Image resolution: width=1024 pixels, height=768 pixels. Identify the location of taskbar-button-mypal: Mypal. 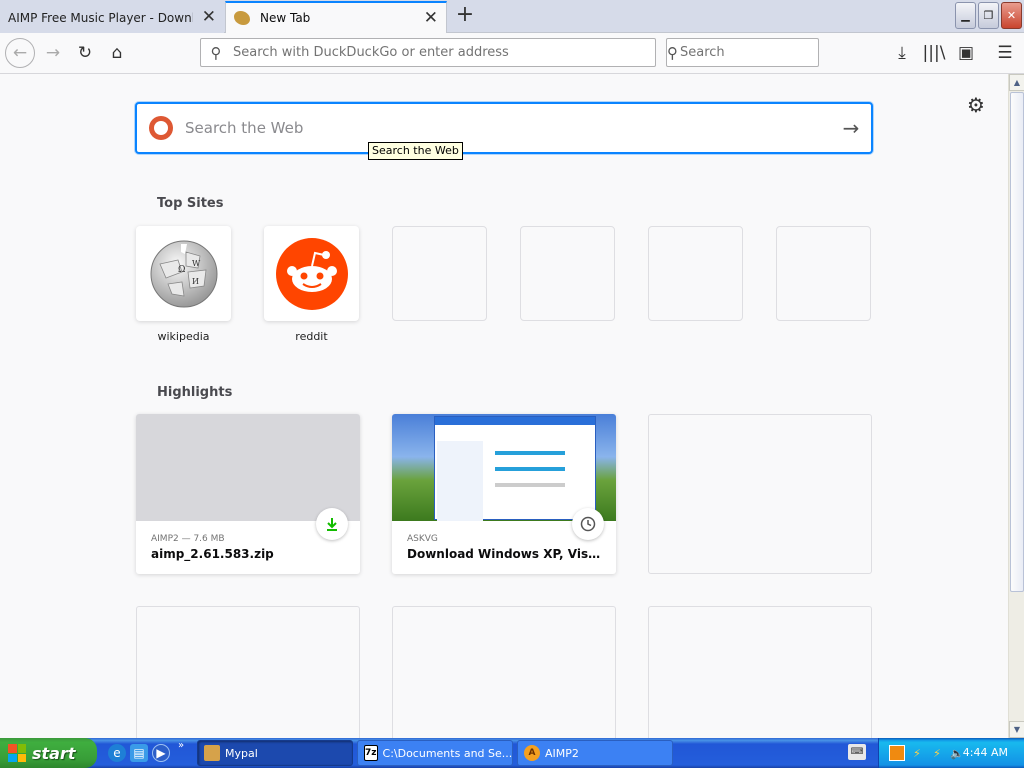
(275, 753).